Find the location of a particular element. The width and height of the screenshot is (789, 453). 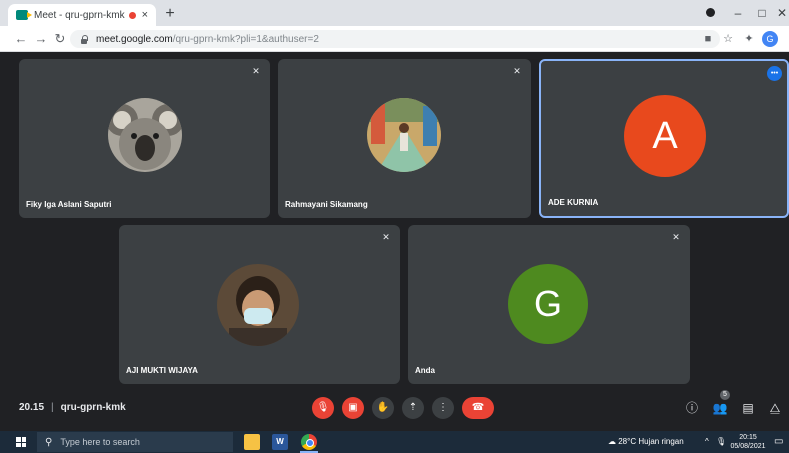

back-arrow-icon: ← is located at coordinates (21, 39).